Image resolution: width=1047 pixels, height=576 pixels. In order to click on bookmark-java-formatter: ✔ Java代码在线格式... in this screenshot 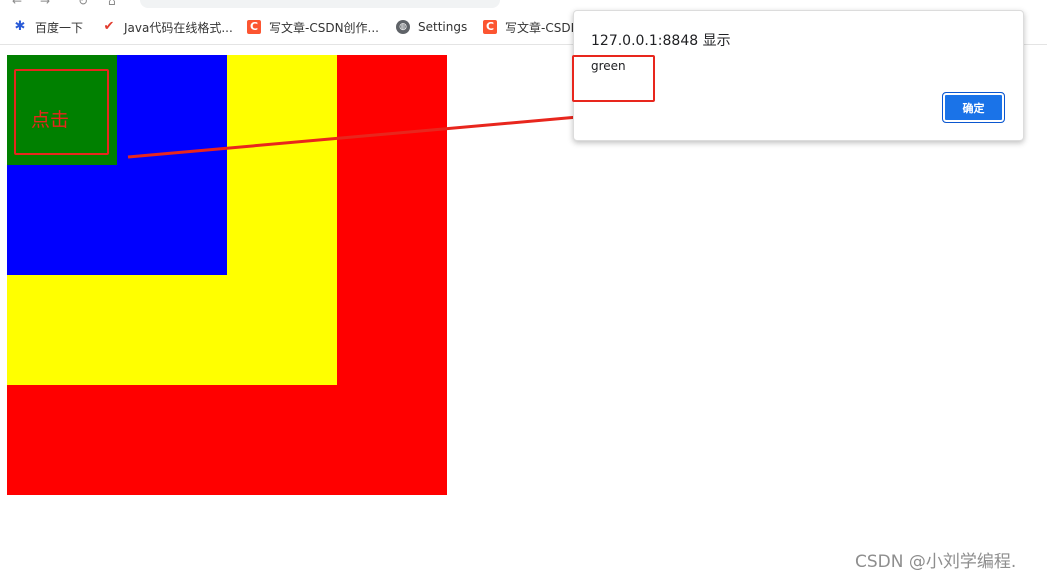, I will do `click(167, 27)`.